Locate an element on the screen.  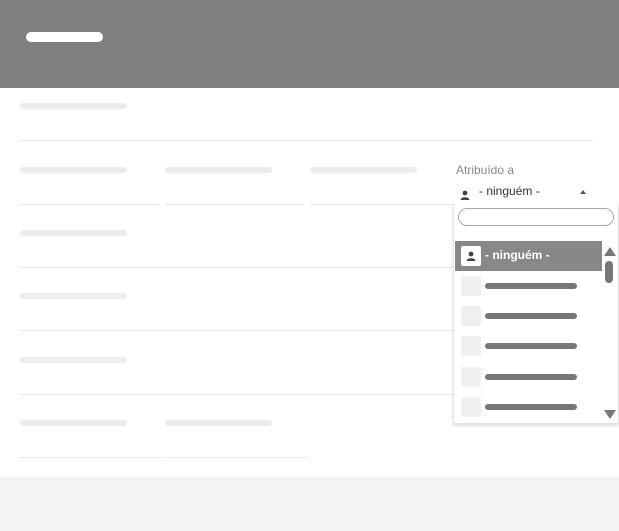
assignee-label: Atribuído a is located at coordinates (485, 170).